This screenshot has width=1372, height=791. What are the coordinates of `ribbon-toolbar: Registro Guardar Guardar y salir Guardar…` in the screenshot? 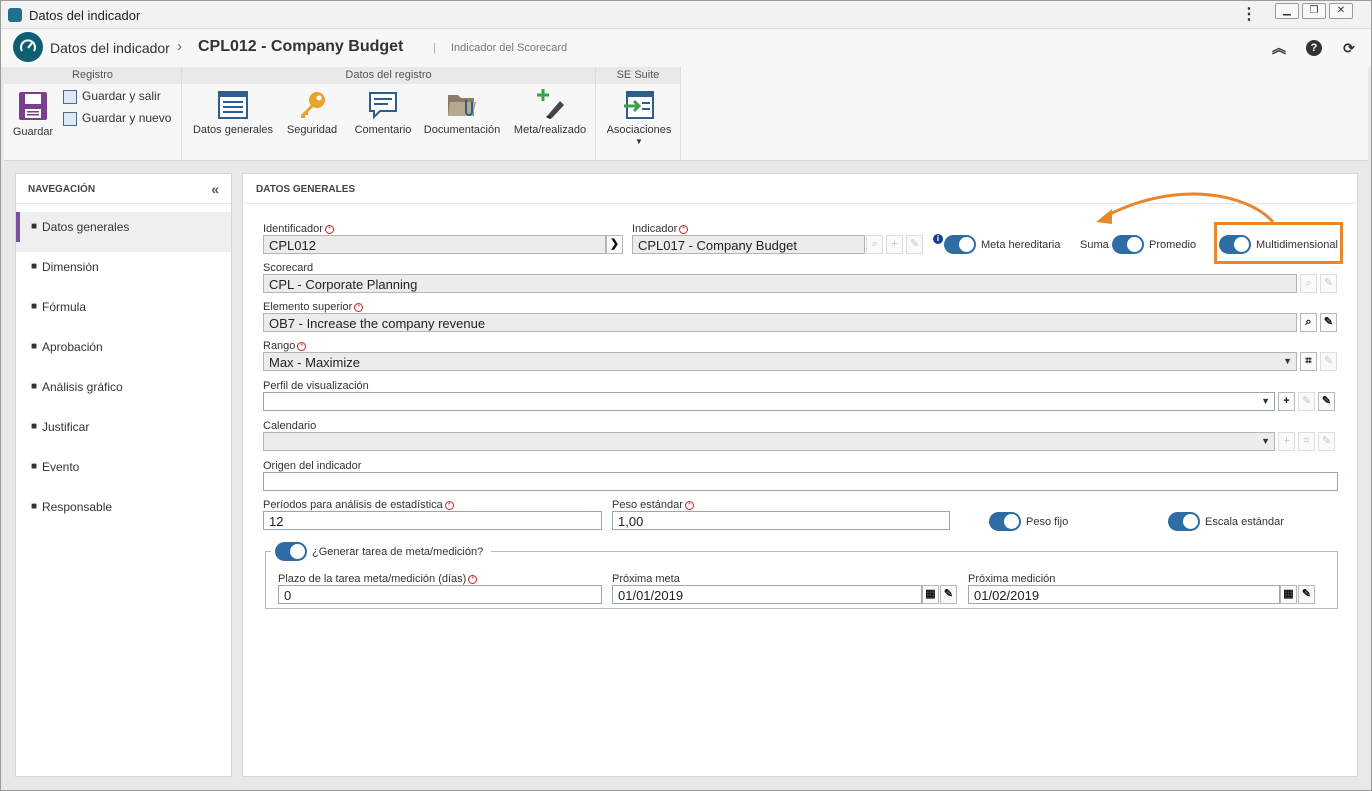 It's located at (686, 114).